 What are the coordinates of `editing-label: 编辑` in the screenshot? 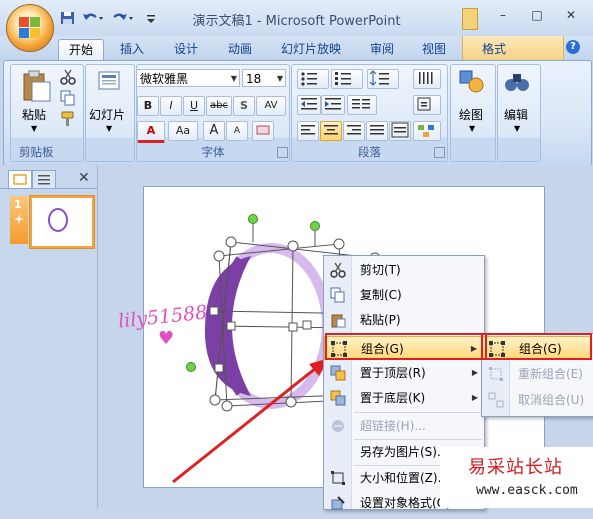 It's located at (516, 114).